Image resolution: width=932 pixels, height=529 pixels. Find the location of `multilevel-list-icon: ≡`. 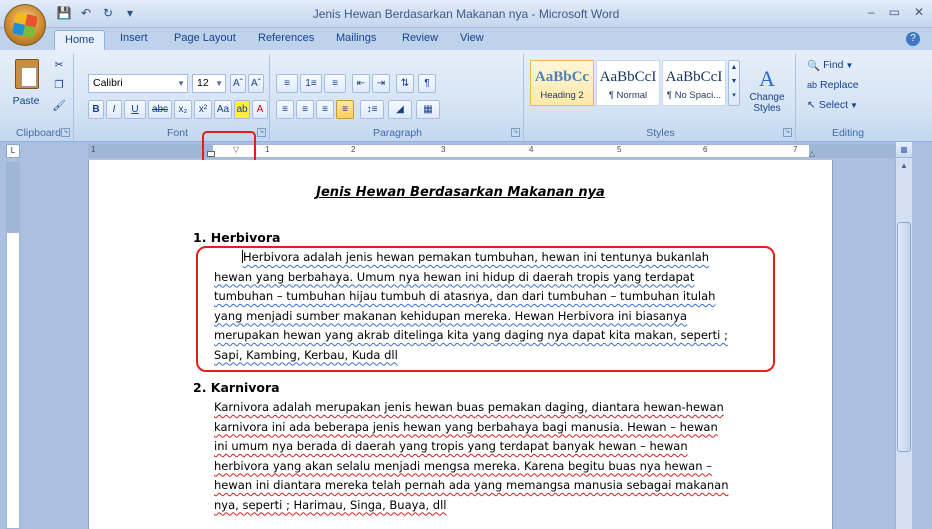

multilevel-list-icon: ≡ is located at coordinates (335, 83).